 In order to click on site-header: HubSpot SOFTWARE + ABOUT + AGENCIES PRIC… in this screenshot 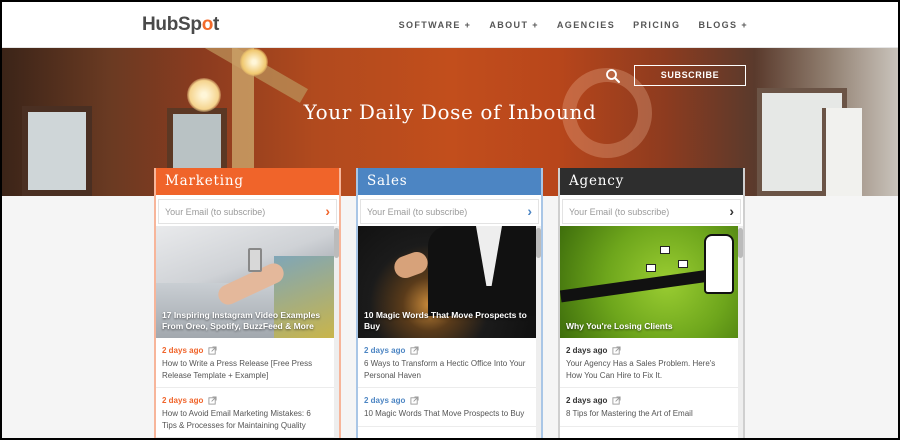, I will do `click(450, 25)`.